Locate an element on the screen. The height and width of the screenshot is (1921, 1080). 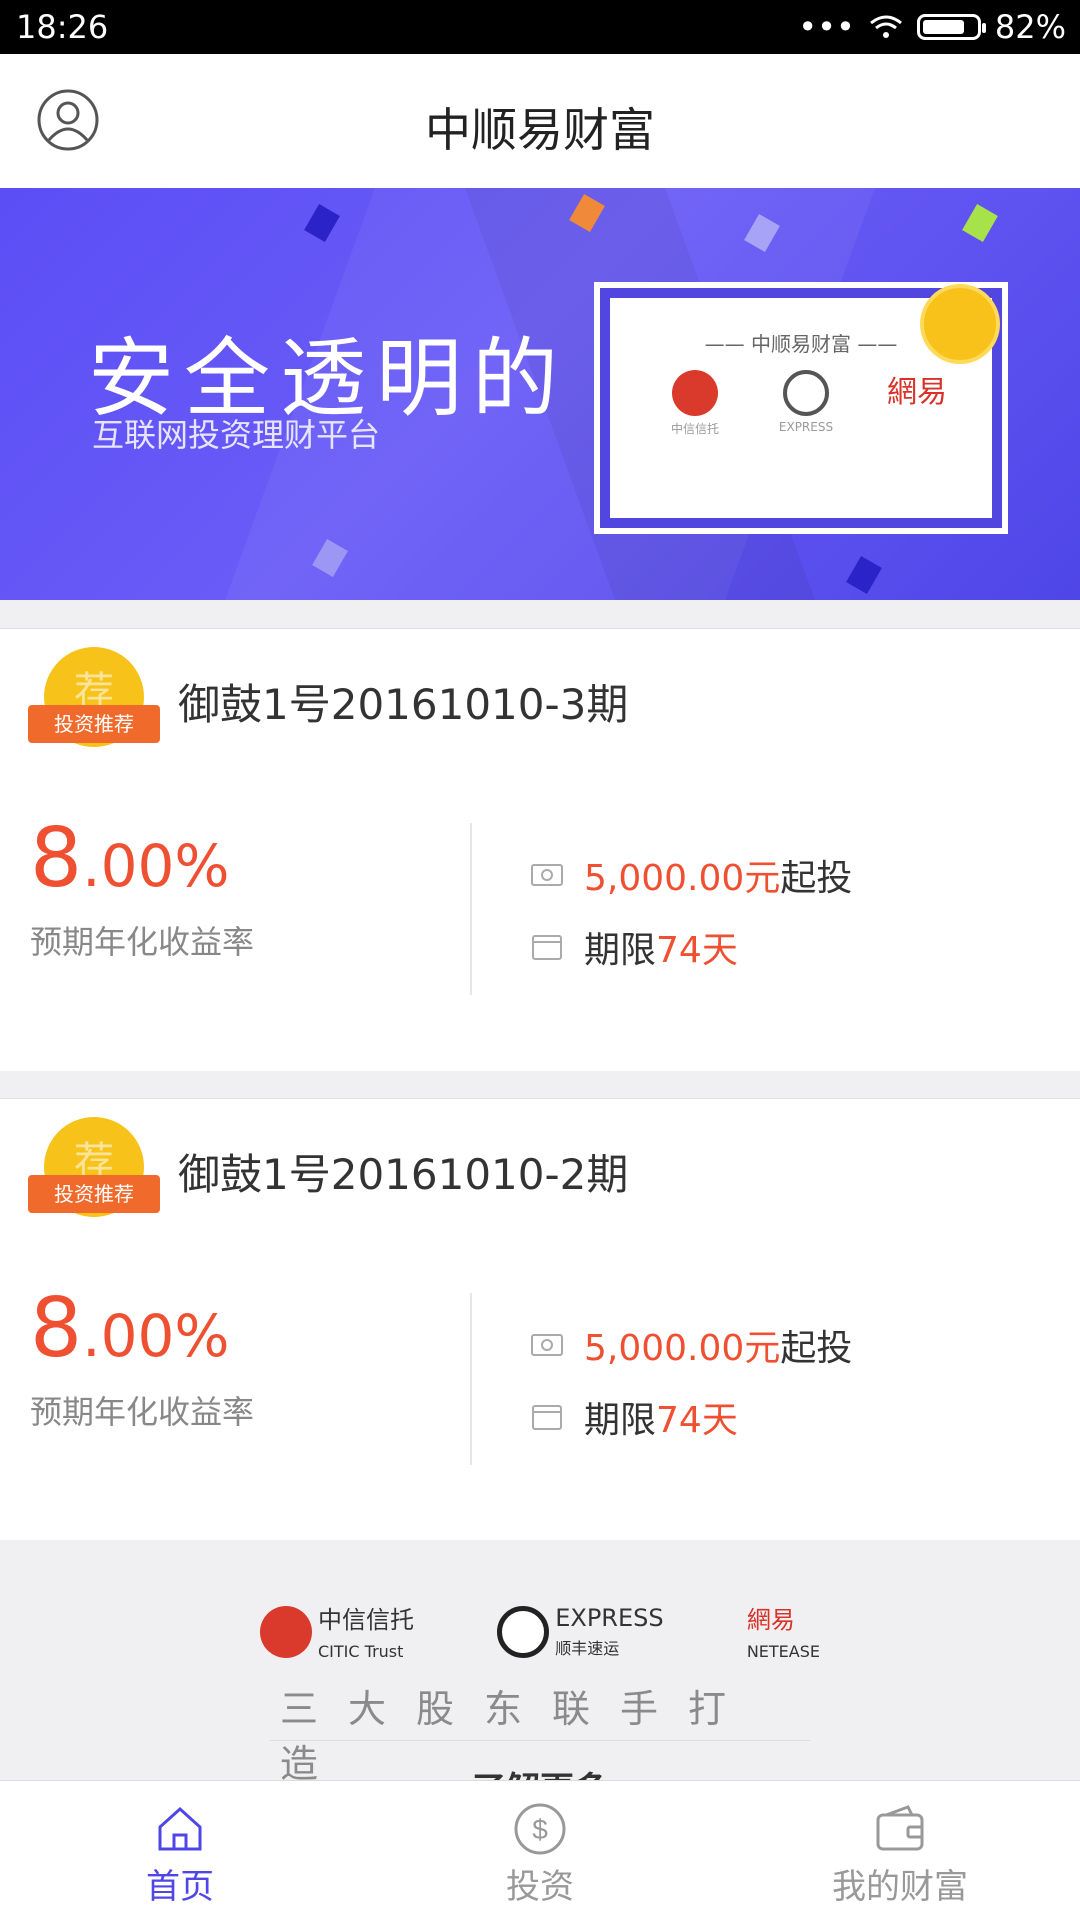
status-indicators: ••• 82% is located at coordinates (932, 27).